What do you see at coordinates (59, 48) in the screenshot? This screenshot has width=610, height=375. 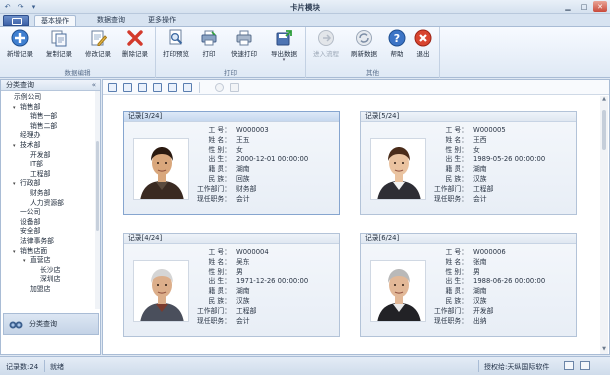 I see `copy-record-button: 复制记录` at bounding box center [59, 48].